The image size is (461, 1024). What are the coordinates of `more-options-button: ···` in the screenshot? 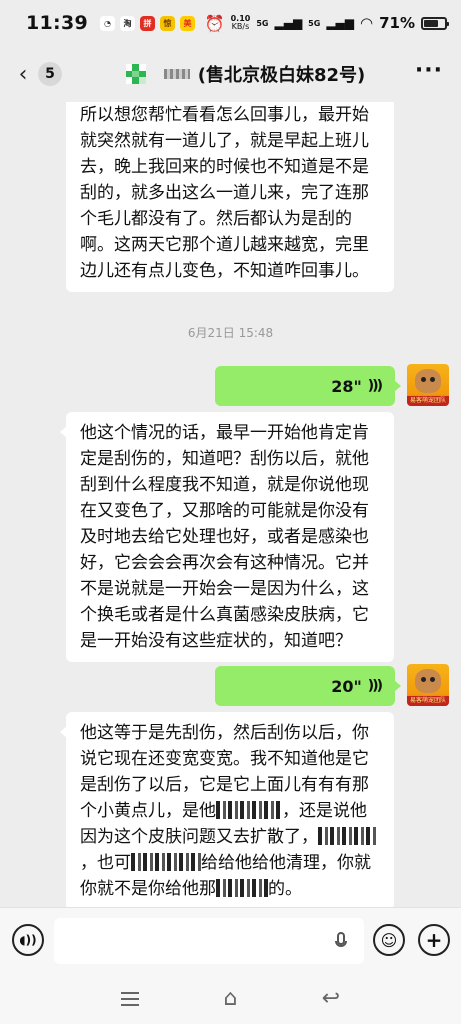 It's located at (429, 70).